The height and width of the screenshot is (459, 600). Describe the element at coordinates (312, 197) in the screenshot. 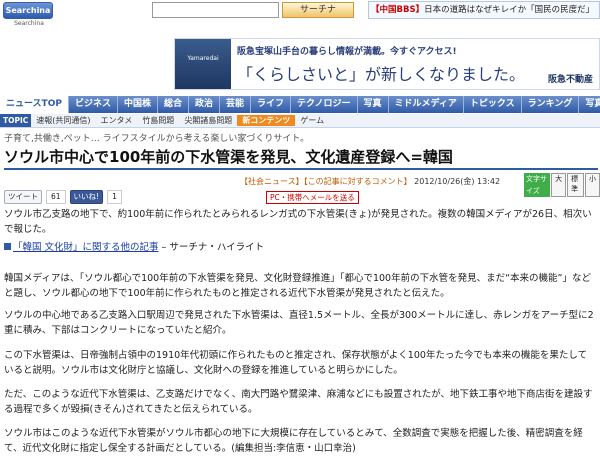

I see `send-mail-button: PC・携帯へメールを送る` at that location.